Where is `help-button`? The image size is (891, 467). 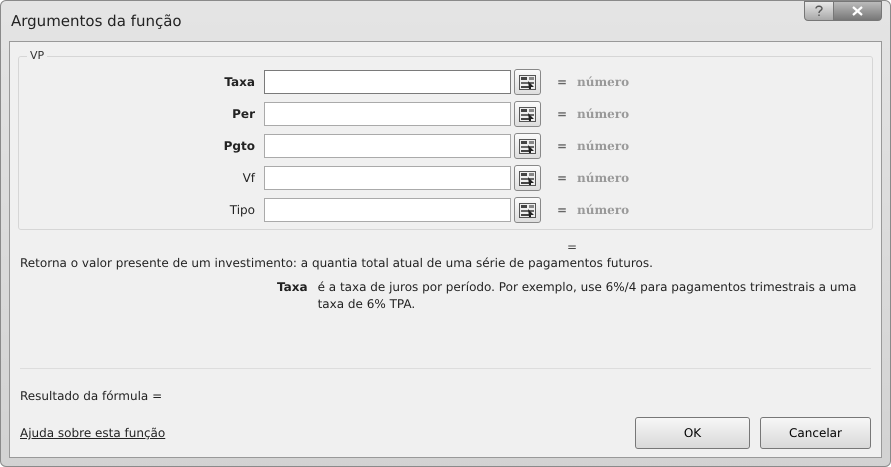 help-button is located at coordinates (819, 11).